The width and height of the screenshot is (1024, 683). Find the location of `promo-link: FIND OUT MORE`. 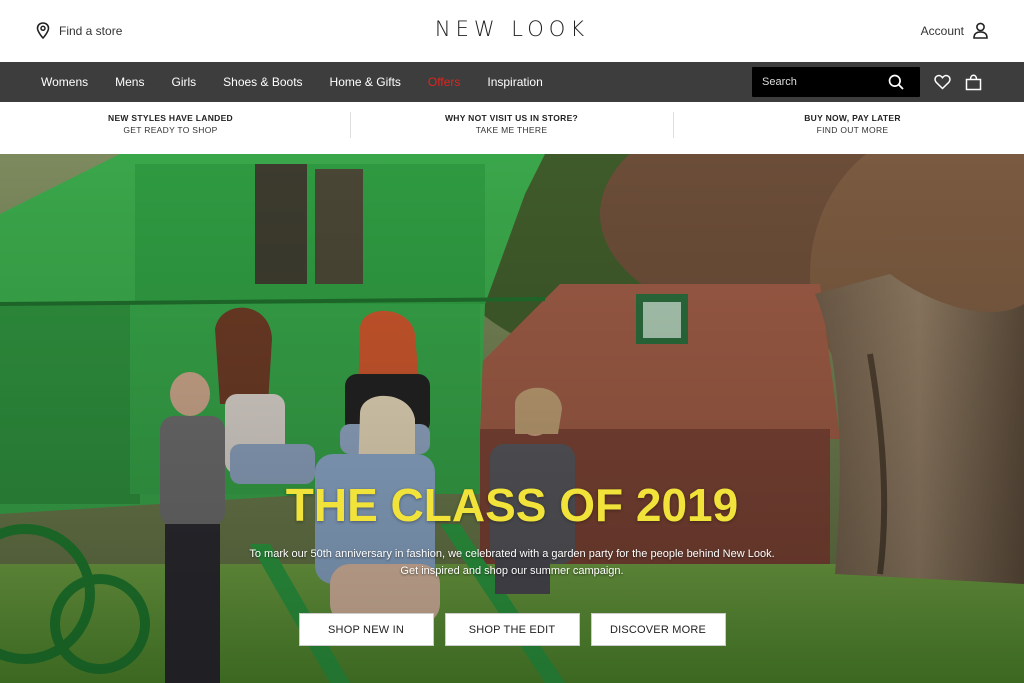

promo-link: FIND OUT MORE is located at coordinates (852, 130).